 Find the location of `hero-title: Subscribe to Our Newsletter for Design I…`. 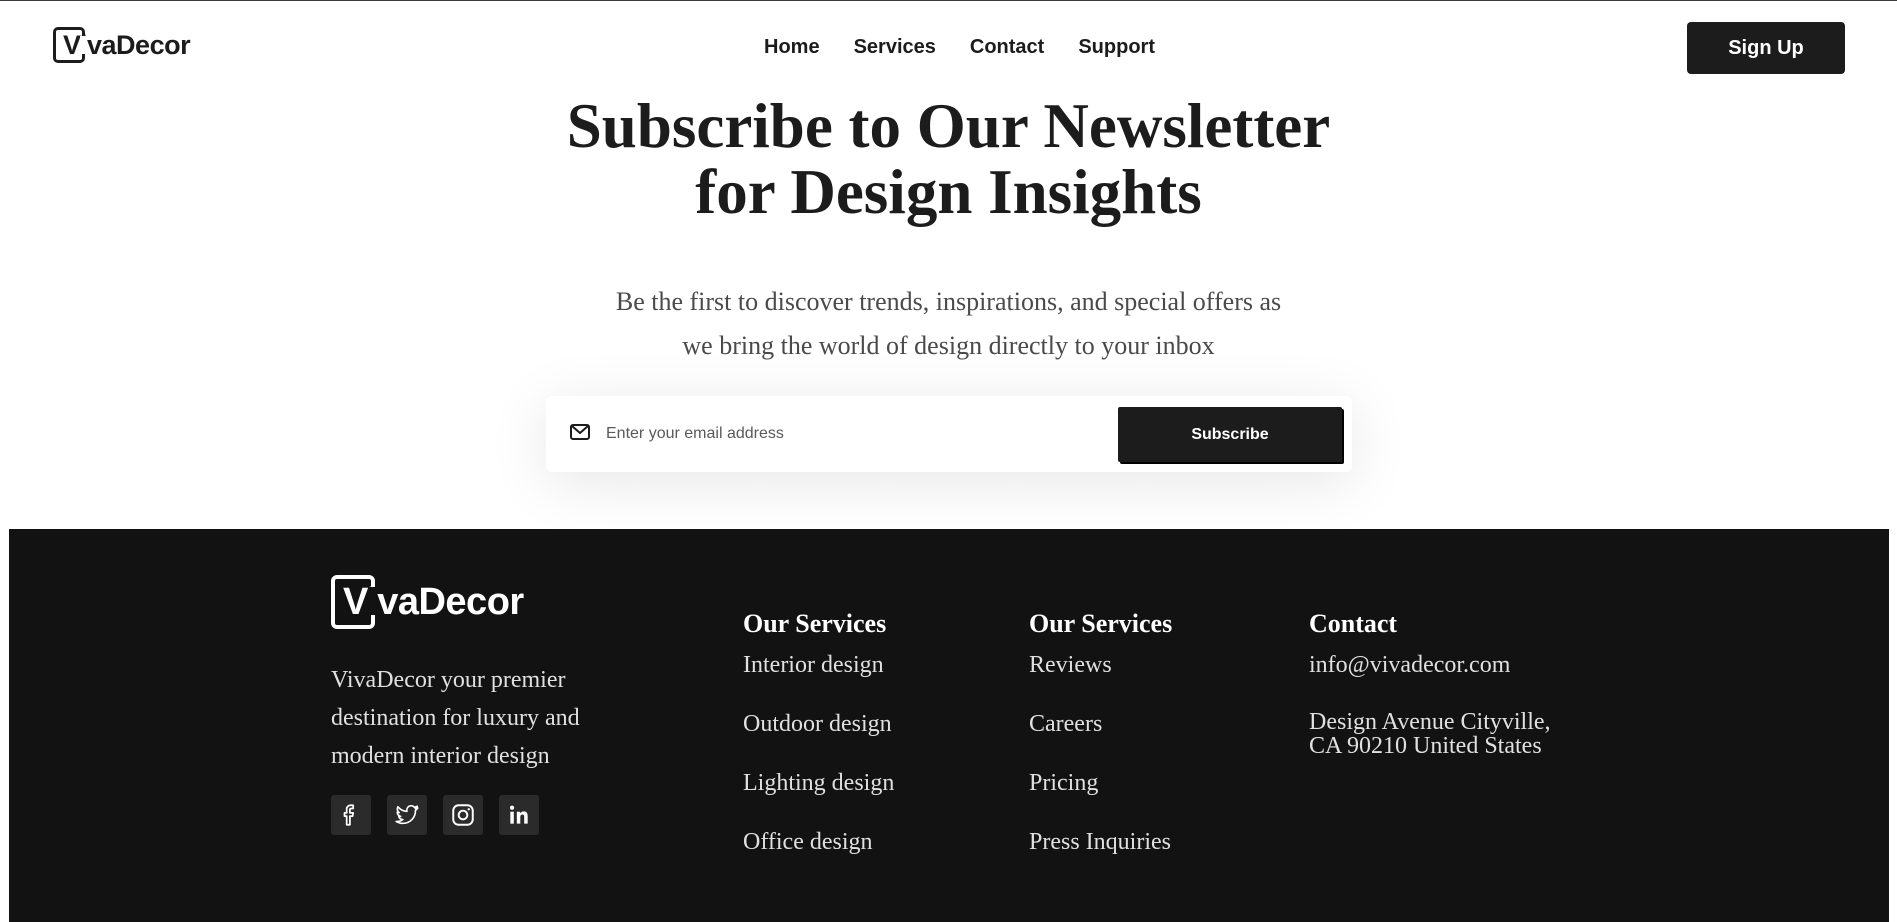

hero-title: Subscribe to Our Newsletter for Design I… is located at coordinates (948, 159).